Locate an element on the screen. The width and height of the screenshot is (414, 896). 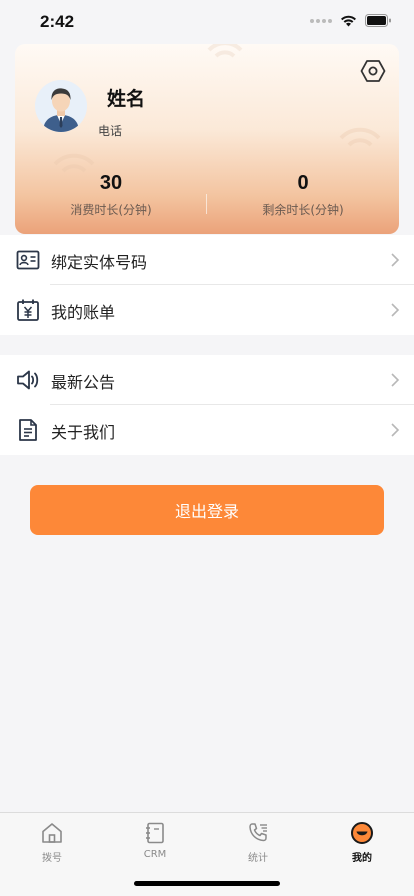
user-phone: 电话 is located at coordinates (110, 131).